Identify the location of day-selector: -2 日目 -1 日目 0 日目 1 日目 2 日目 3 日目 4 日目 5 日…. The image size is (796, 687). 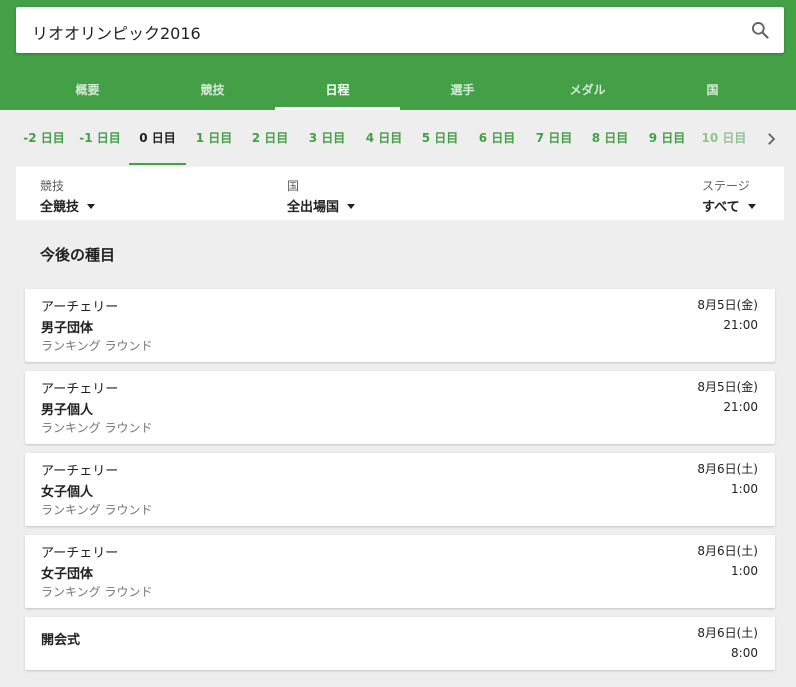
(398, 137).